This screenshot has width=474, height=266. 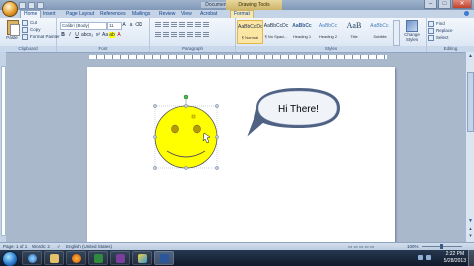 I want to click on font-name-select: Calibri (Body), so click(x=83, y=26).